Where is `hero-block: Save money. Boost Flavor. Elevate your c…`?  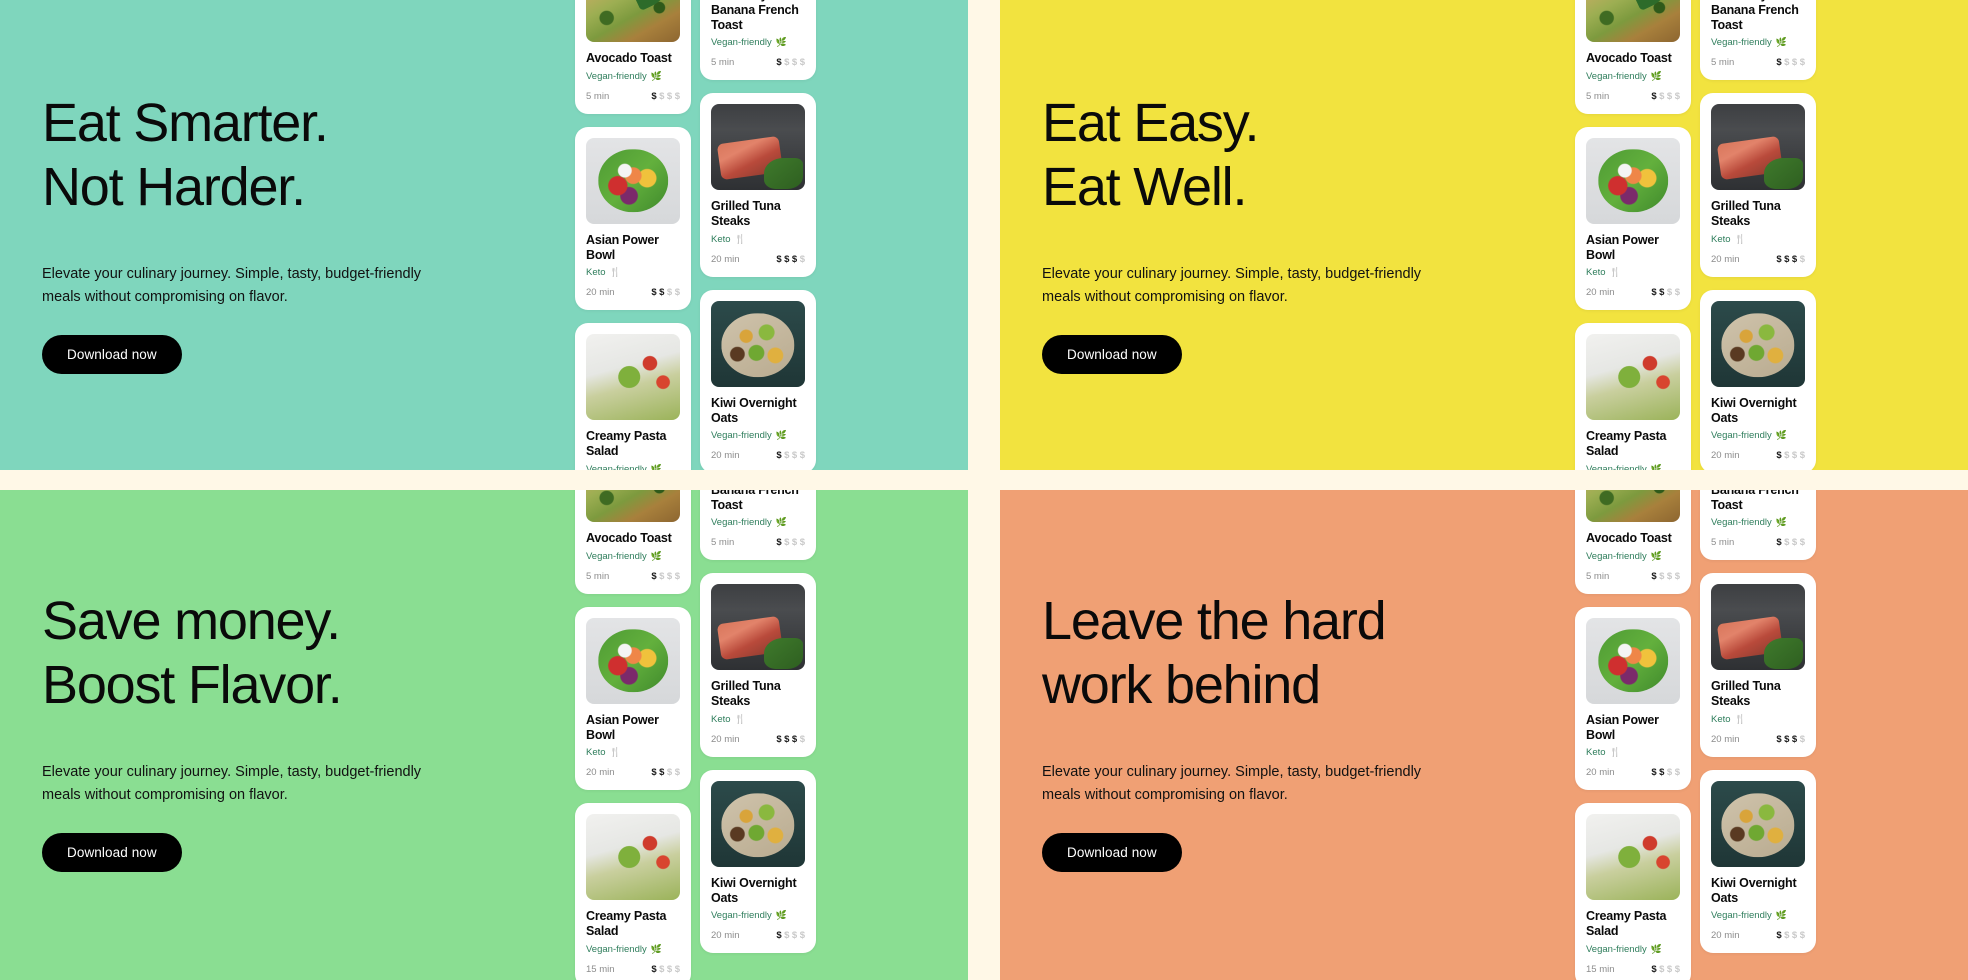
hero-block: Save money. Boost Flavor. Elevate your c… is located at coordinates (282, 731).